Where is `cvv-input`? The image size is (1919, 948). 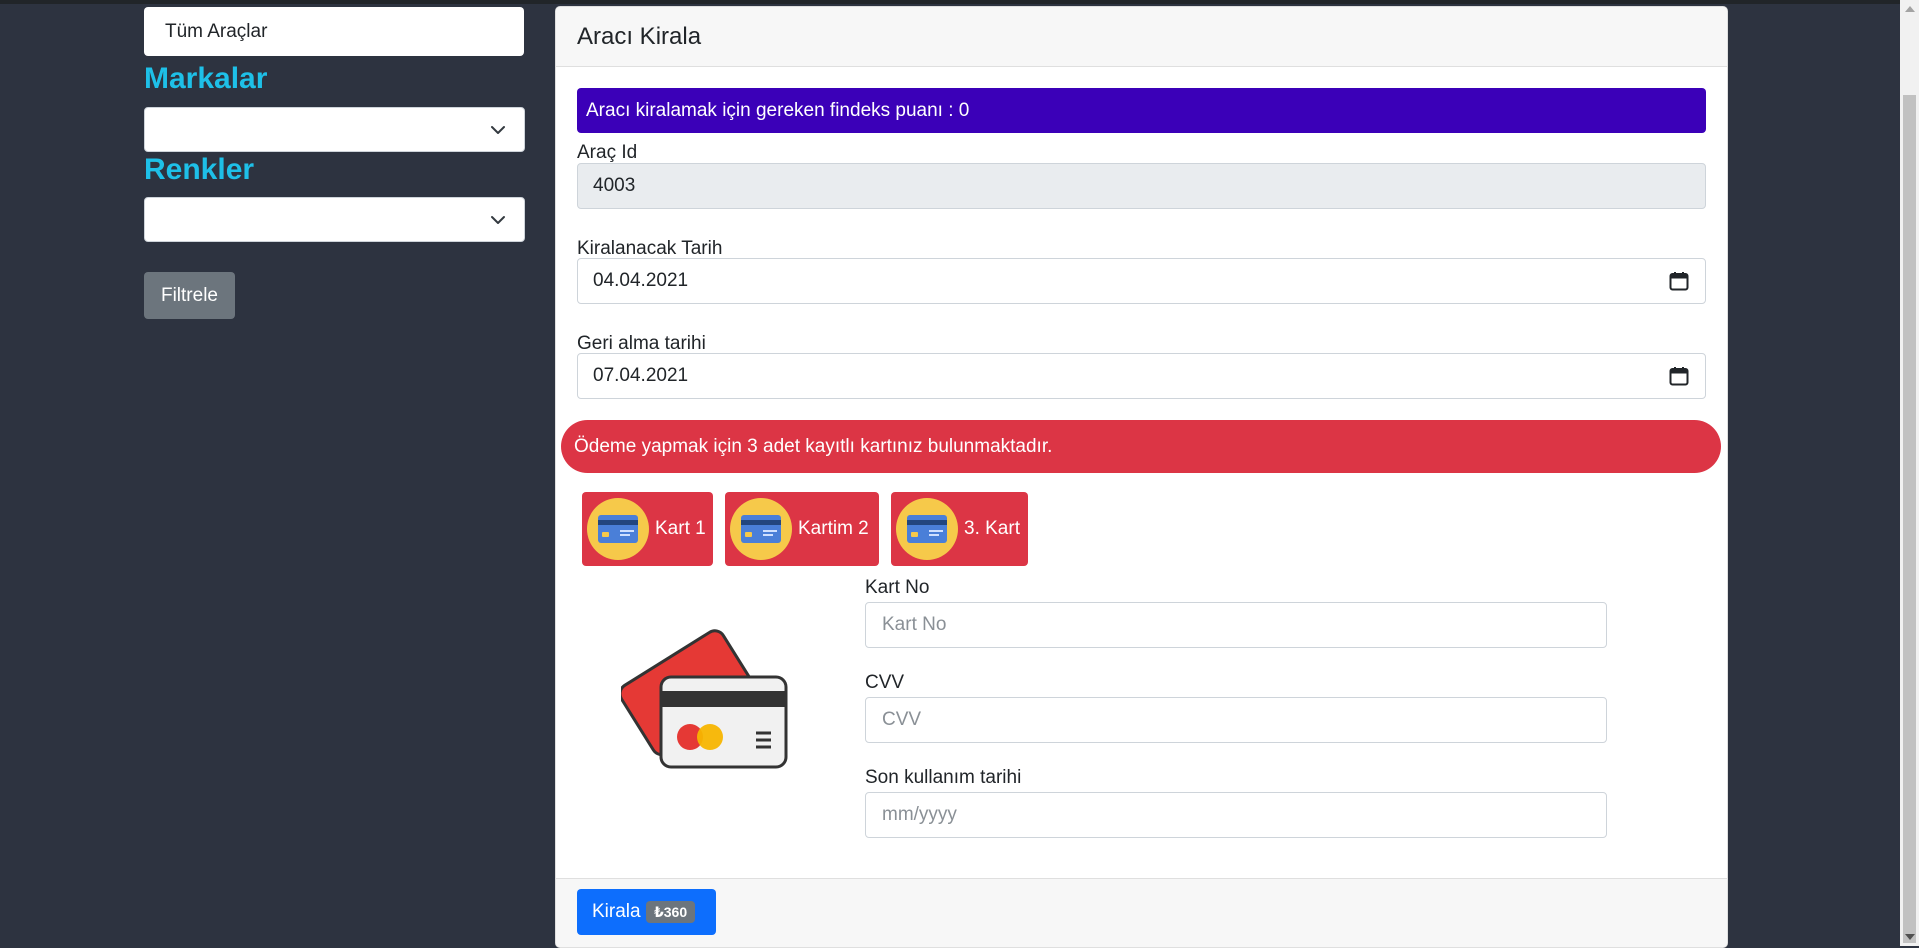 cvv-input is located at coordinates (1236, 720).